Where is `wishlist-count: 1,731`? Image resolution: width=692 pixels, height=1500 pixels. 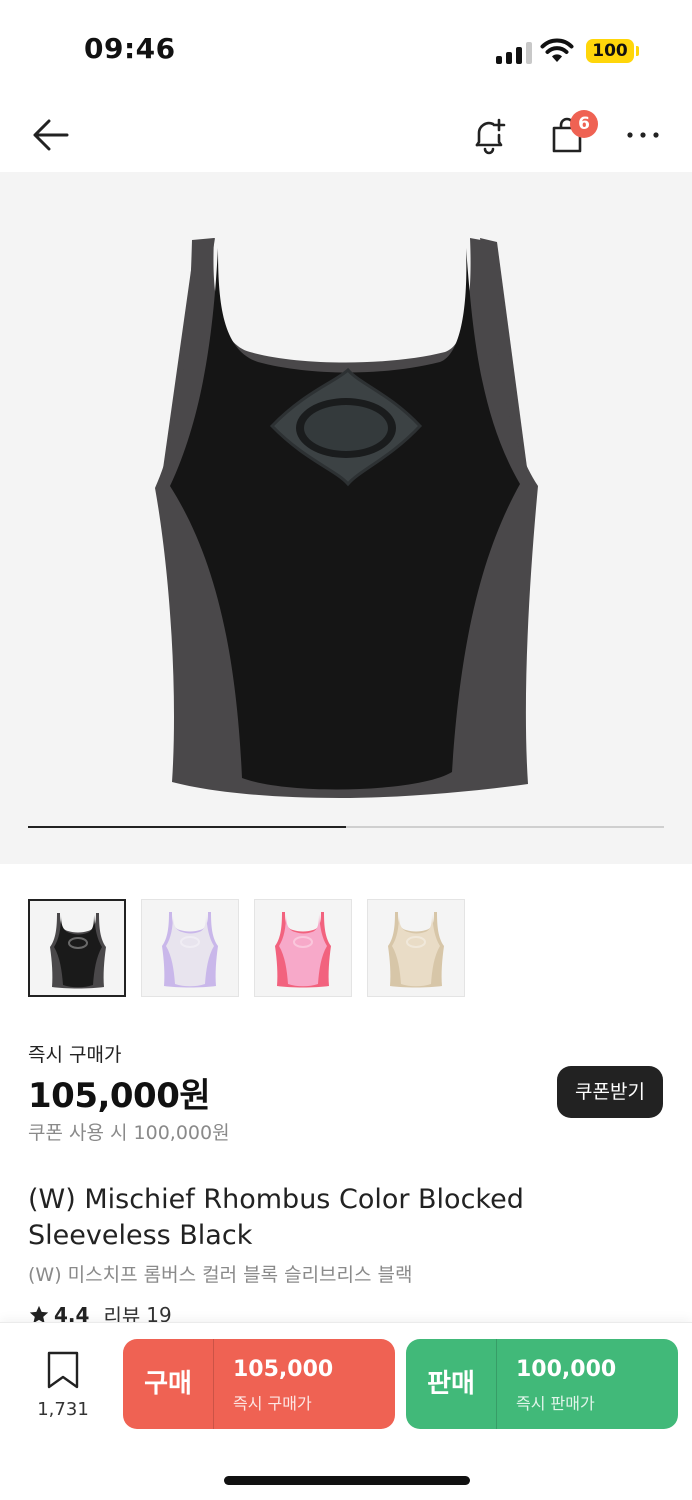 wishlist-count: 1,731 is located at coordinates (63, 1409).